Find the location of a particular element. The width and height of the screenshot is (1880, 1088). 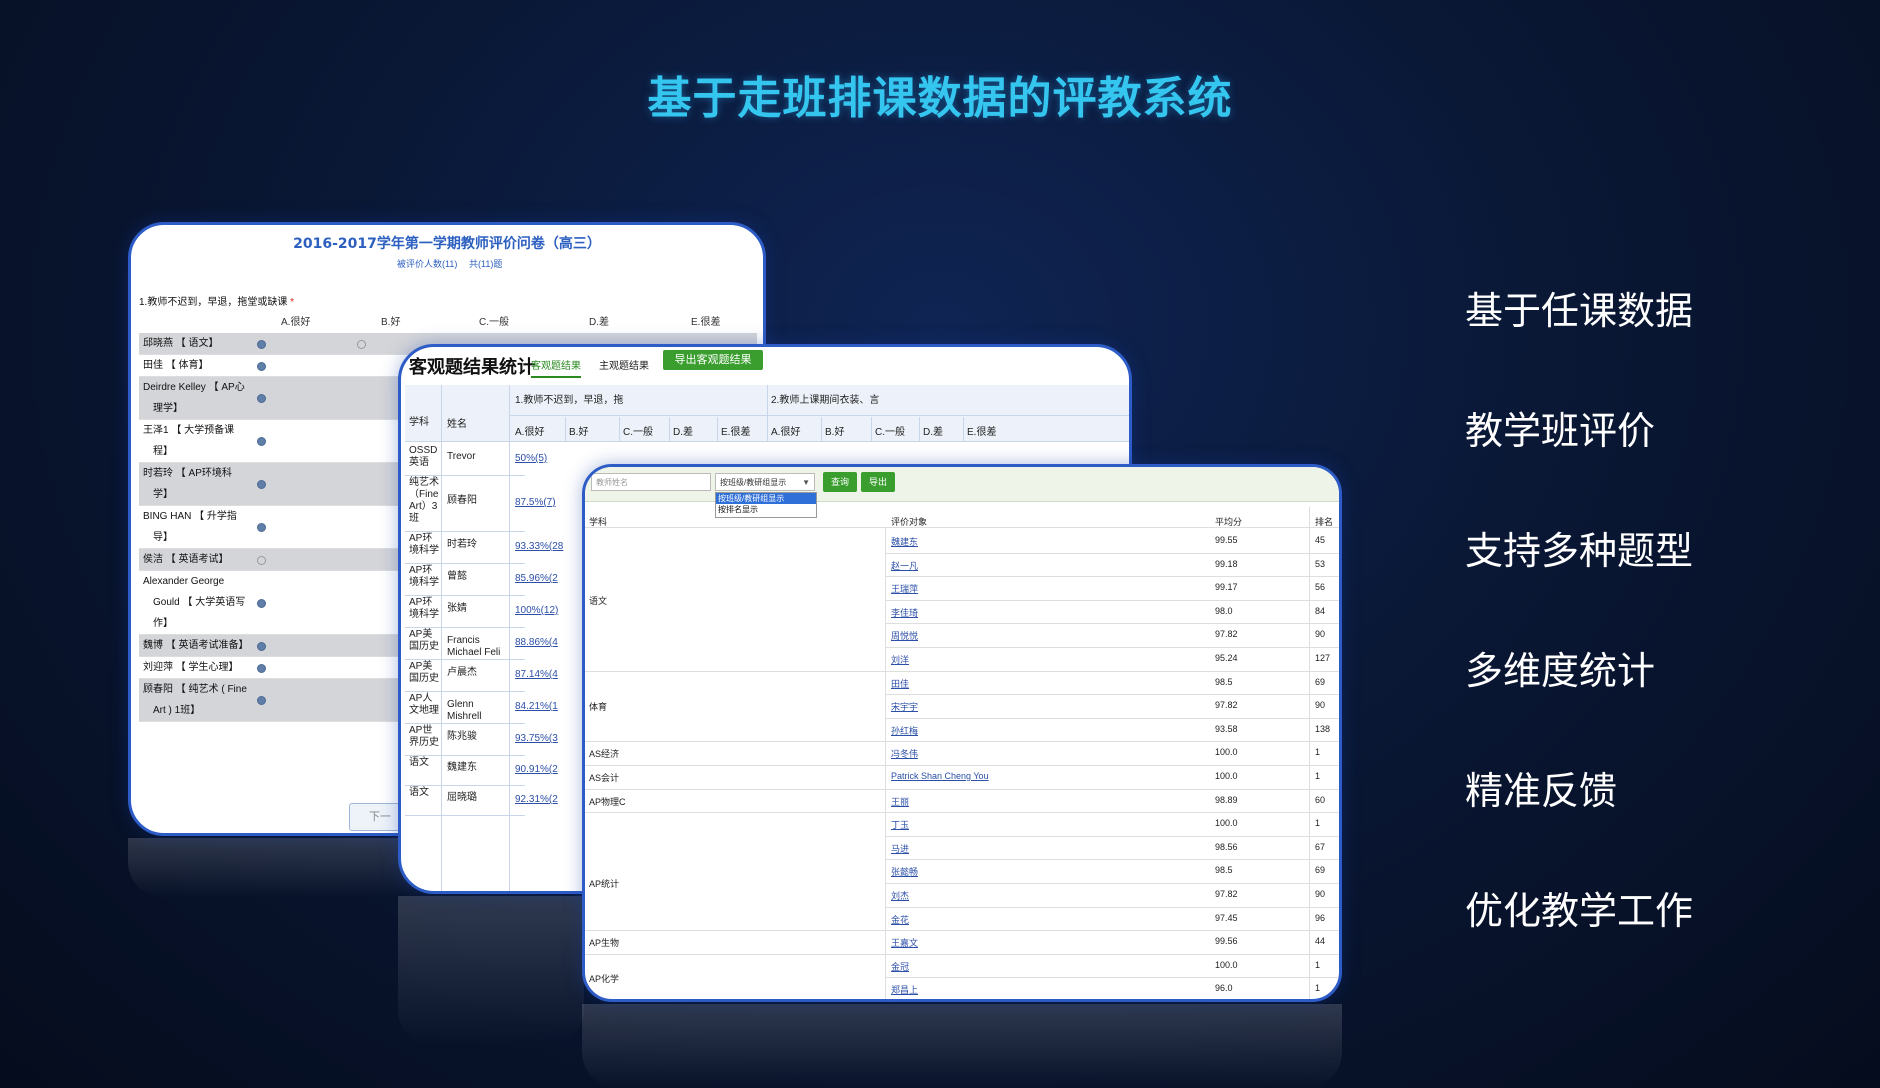

rate-link: 87.14%(4 is located at coordinates (536, 674).